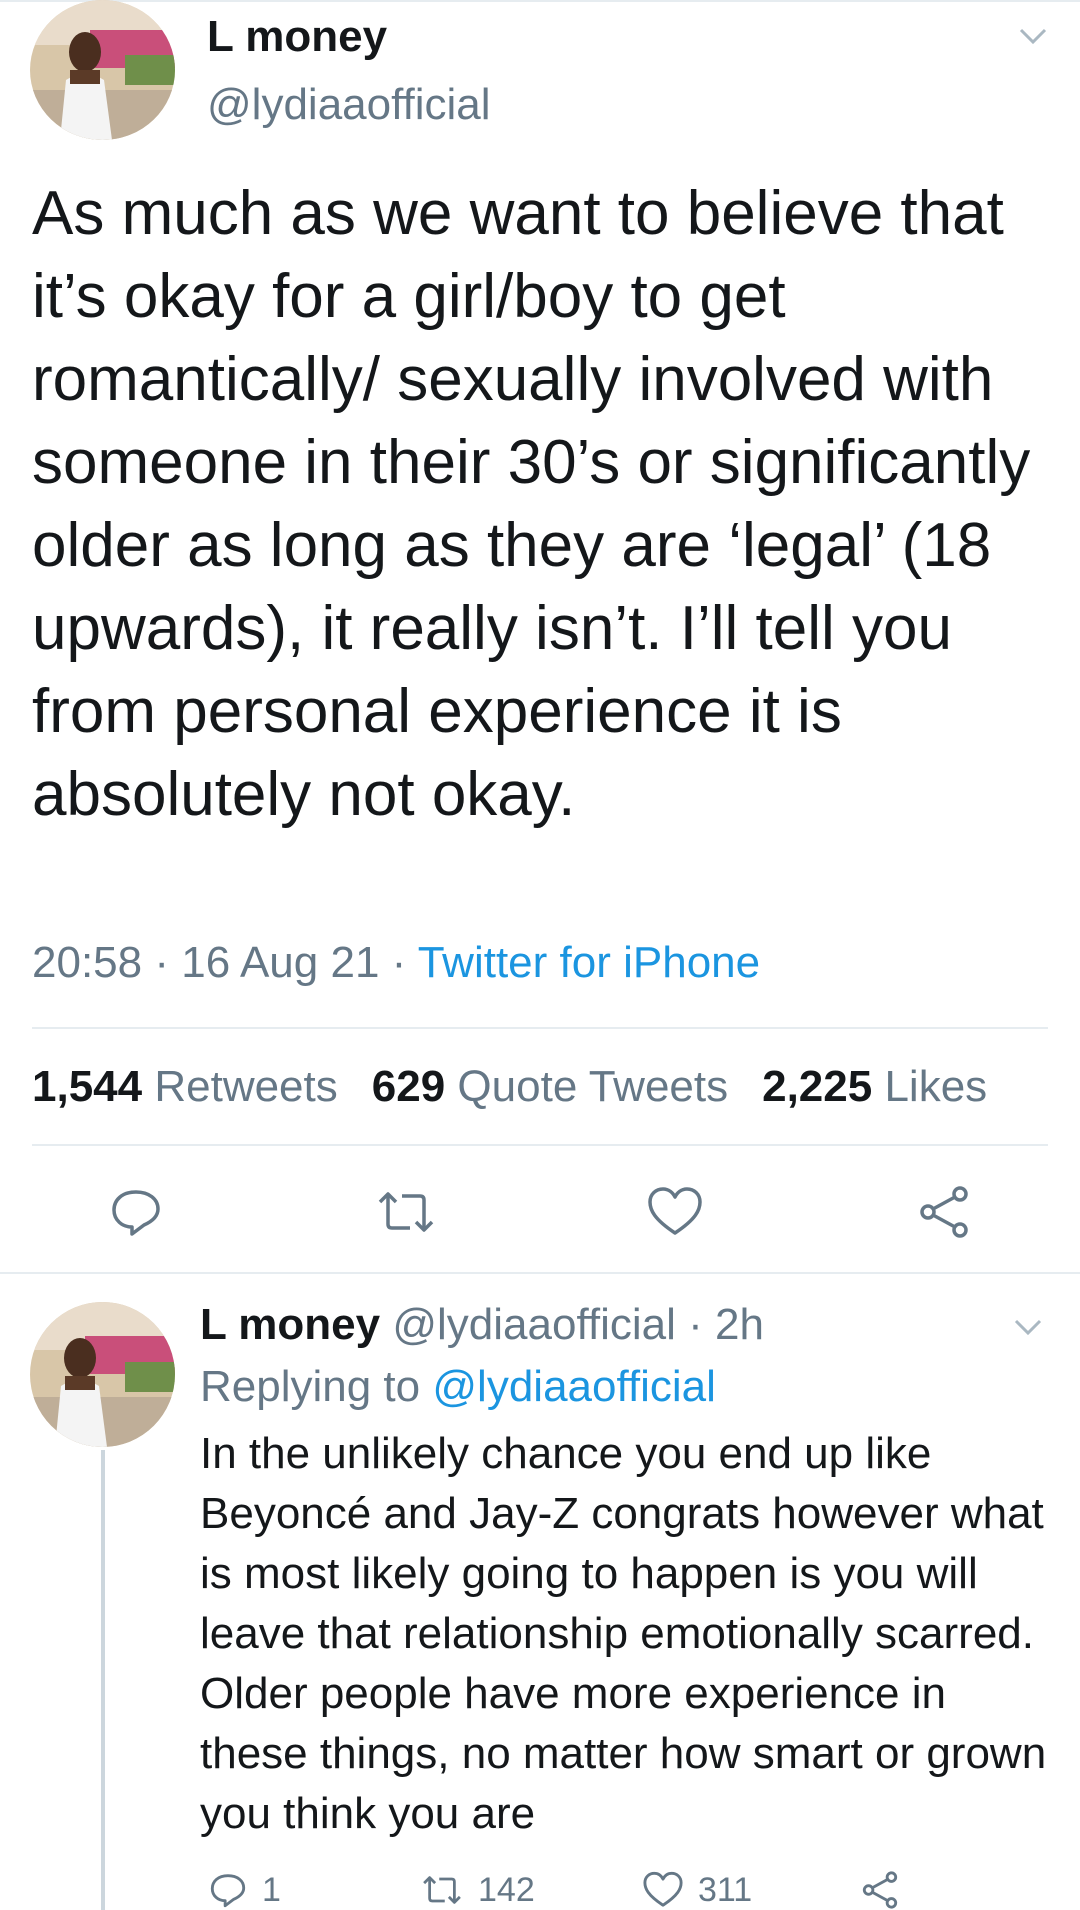 The image size is (1080, 1910). What do you see at coordinates (246, 1086) in the screenshot?
I see `retweets-label: Retweets` at bounding box center [246, 1086].